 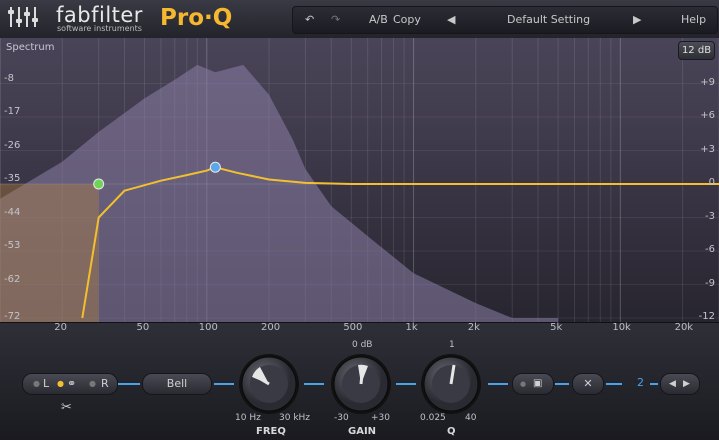 What do you see at coordinates (378, 19) in the screenshot?
I see `ab-toggle-button: A/B` at bounding box center [378, 19].